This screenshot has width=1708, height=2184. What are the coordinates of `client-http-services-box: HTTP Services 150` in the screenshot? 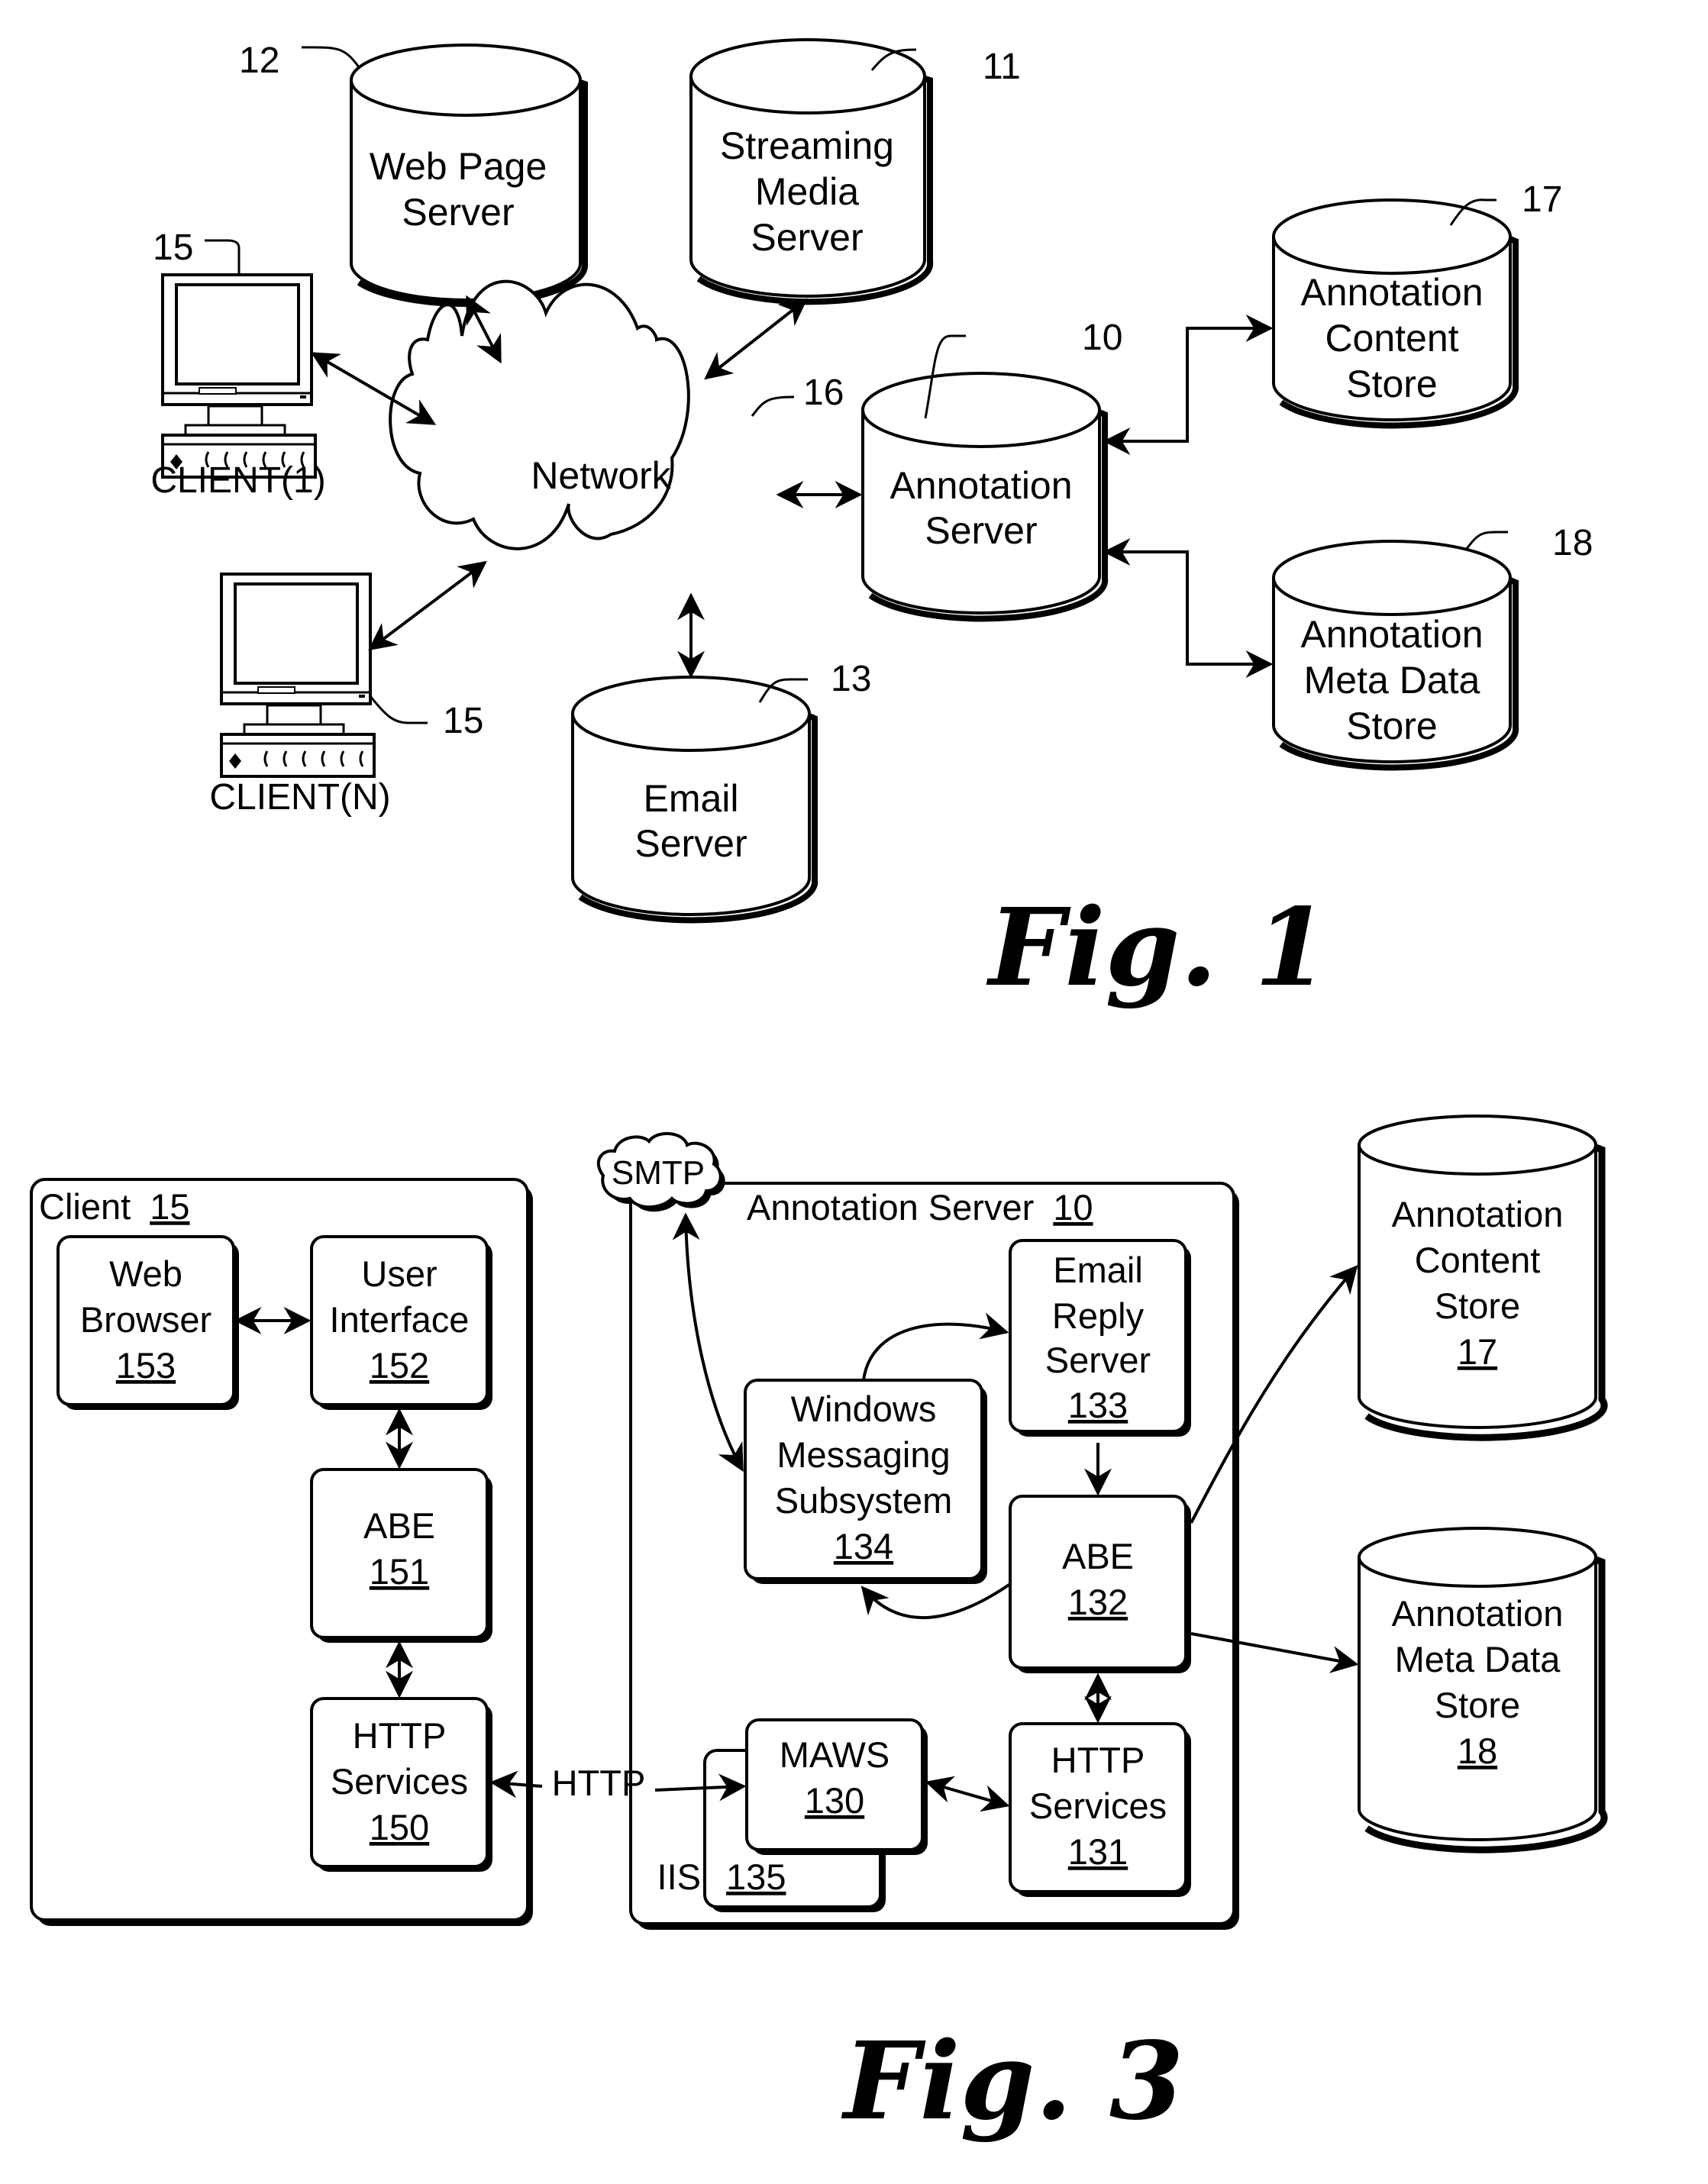 It's located at (401, 1784).